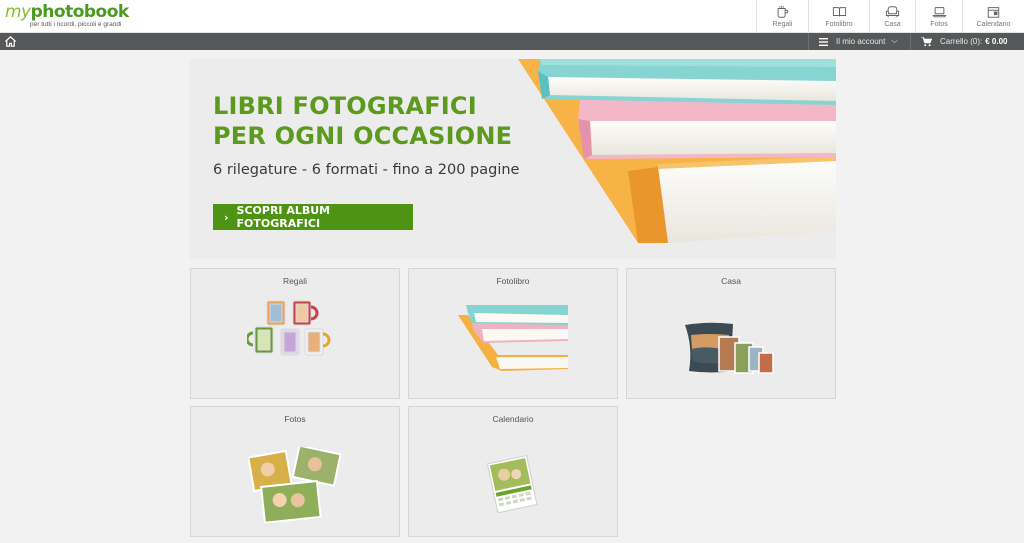  I want to click on category-title: Fotos, so click(295, 419).